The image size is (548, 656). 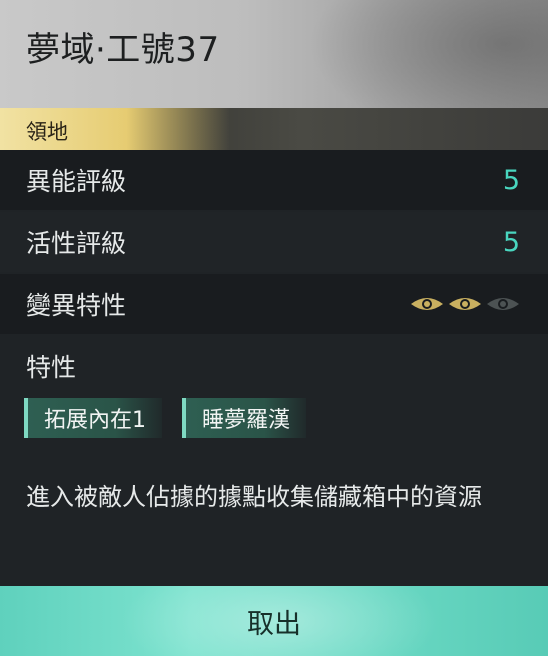 I want to click on footer-bar: 取出, so click(x=274, y=621).